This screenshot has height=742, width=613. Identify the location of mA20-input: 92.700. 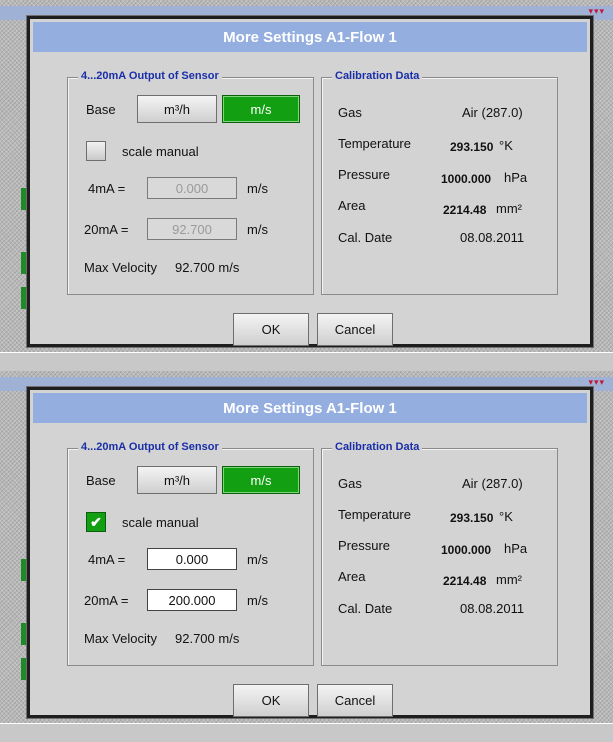
(192, 229).